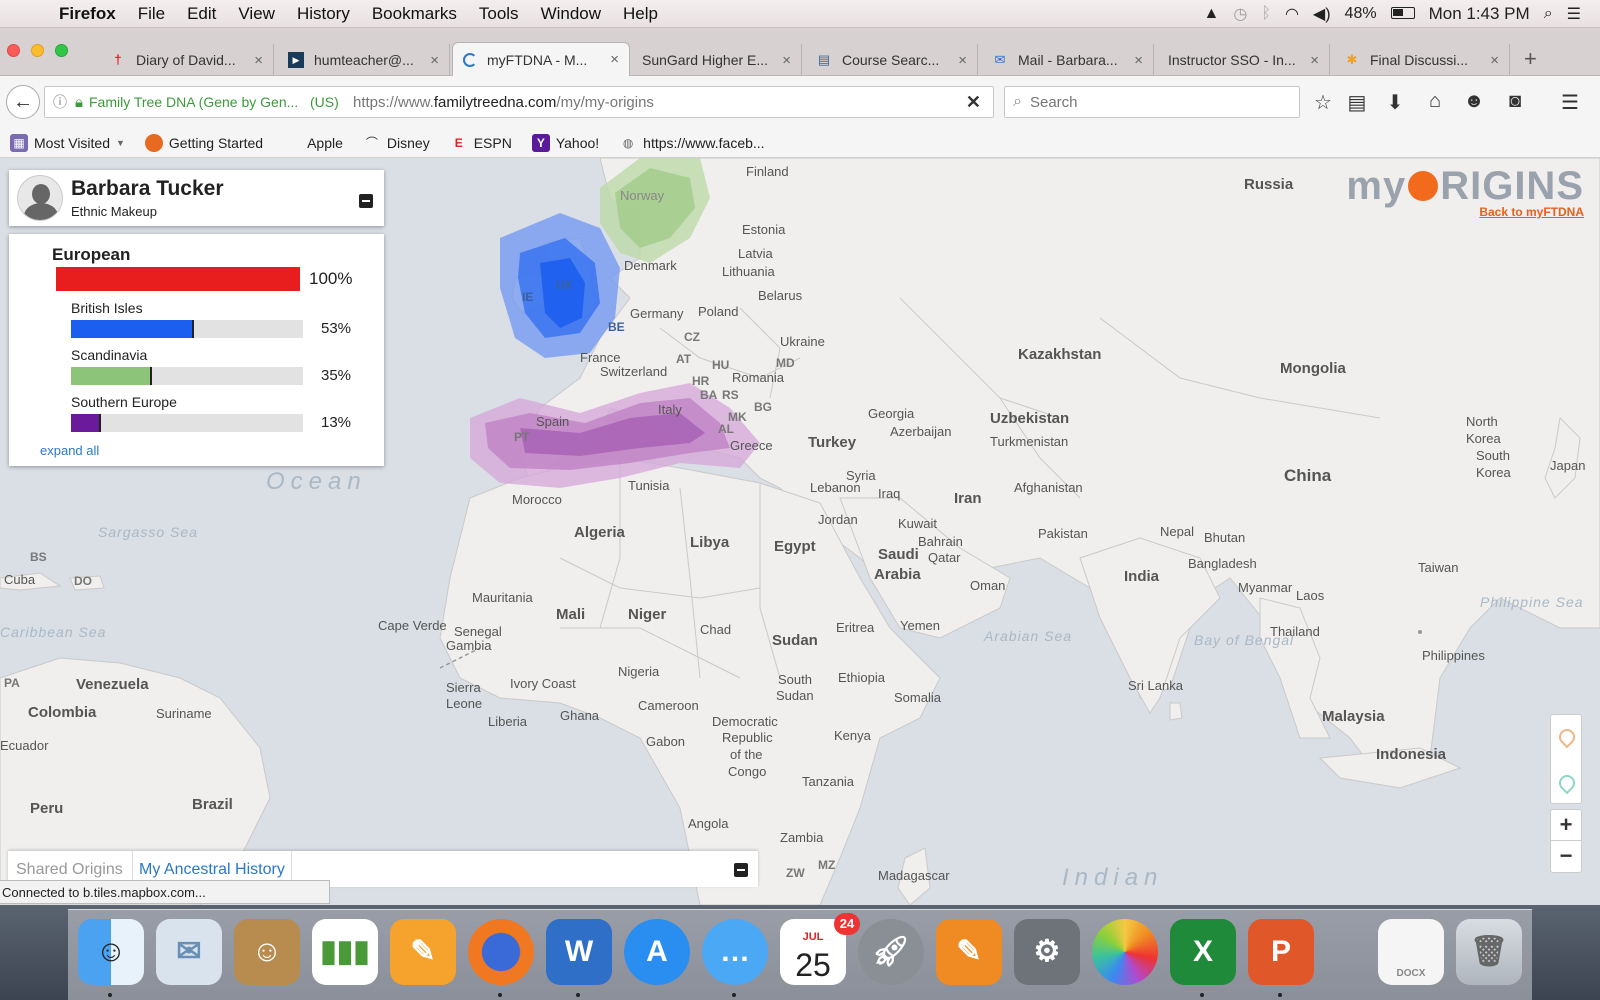  What do you see at coordinates (203, 142) in the screenshot?
I see `bookmark-getting-started: Getting Started` at bounding box center [203, 142].